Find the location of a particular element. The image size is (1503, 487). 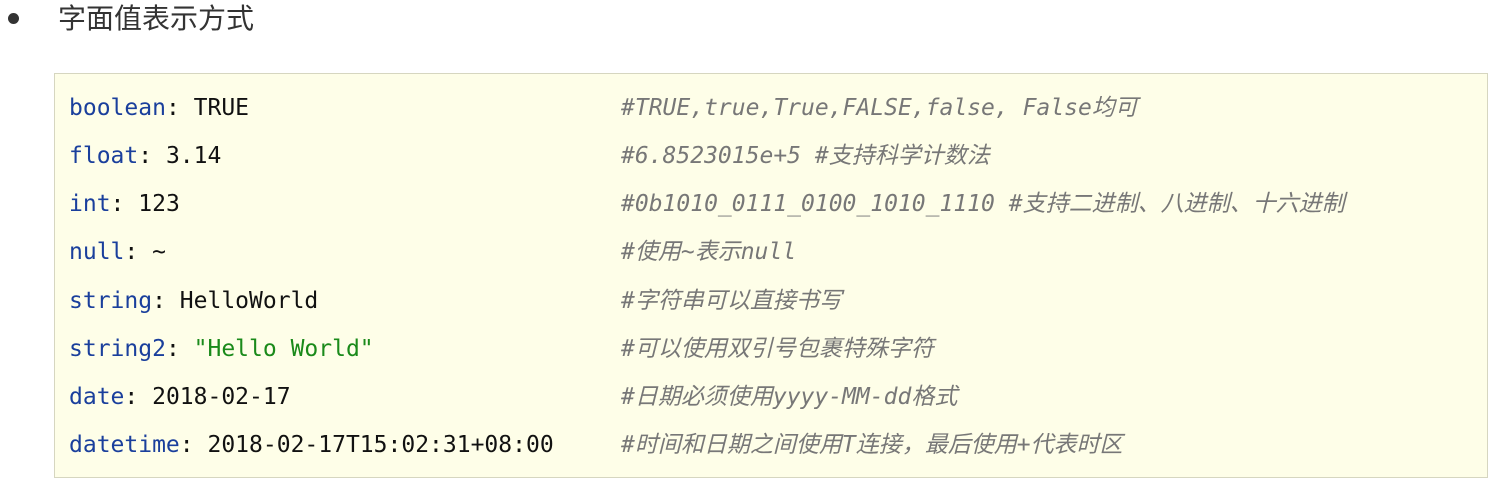

section-heading: 字面值表示方式 is located at coordinates (156, 18).